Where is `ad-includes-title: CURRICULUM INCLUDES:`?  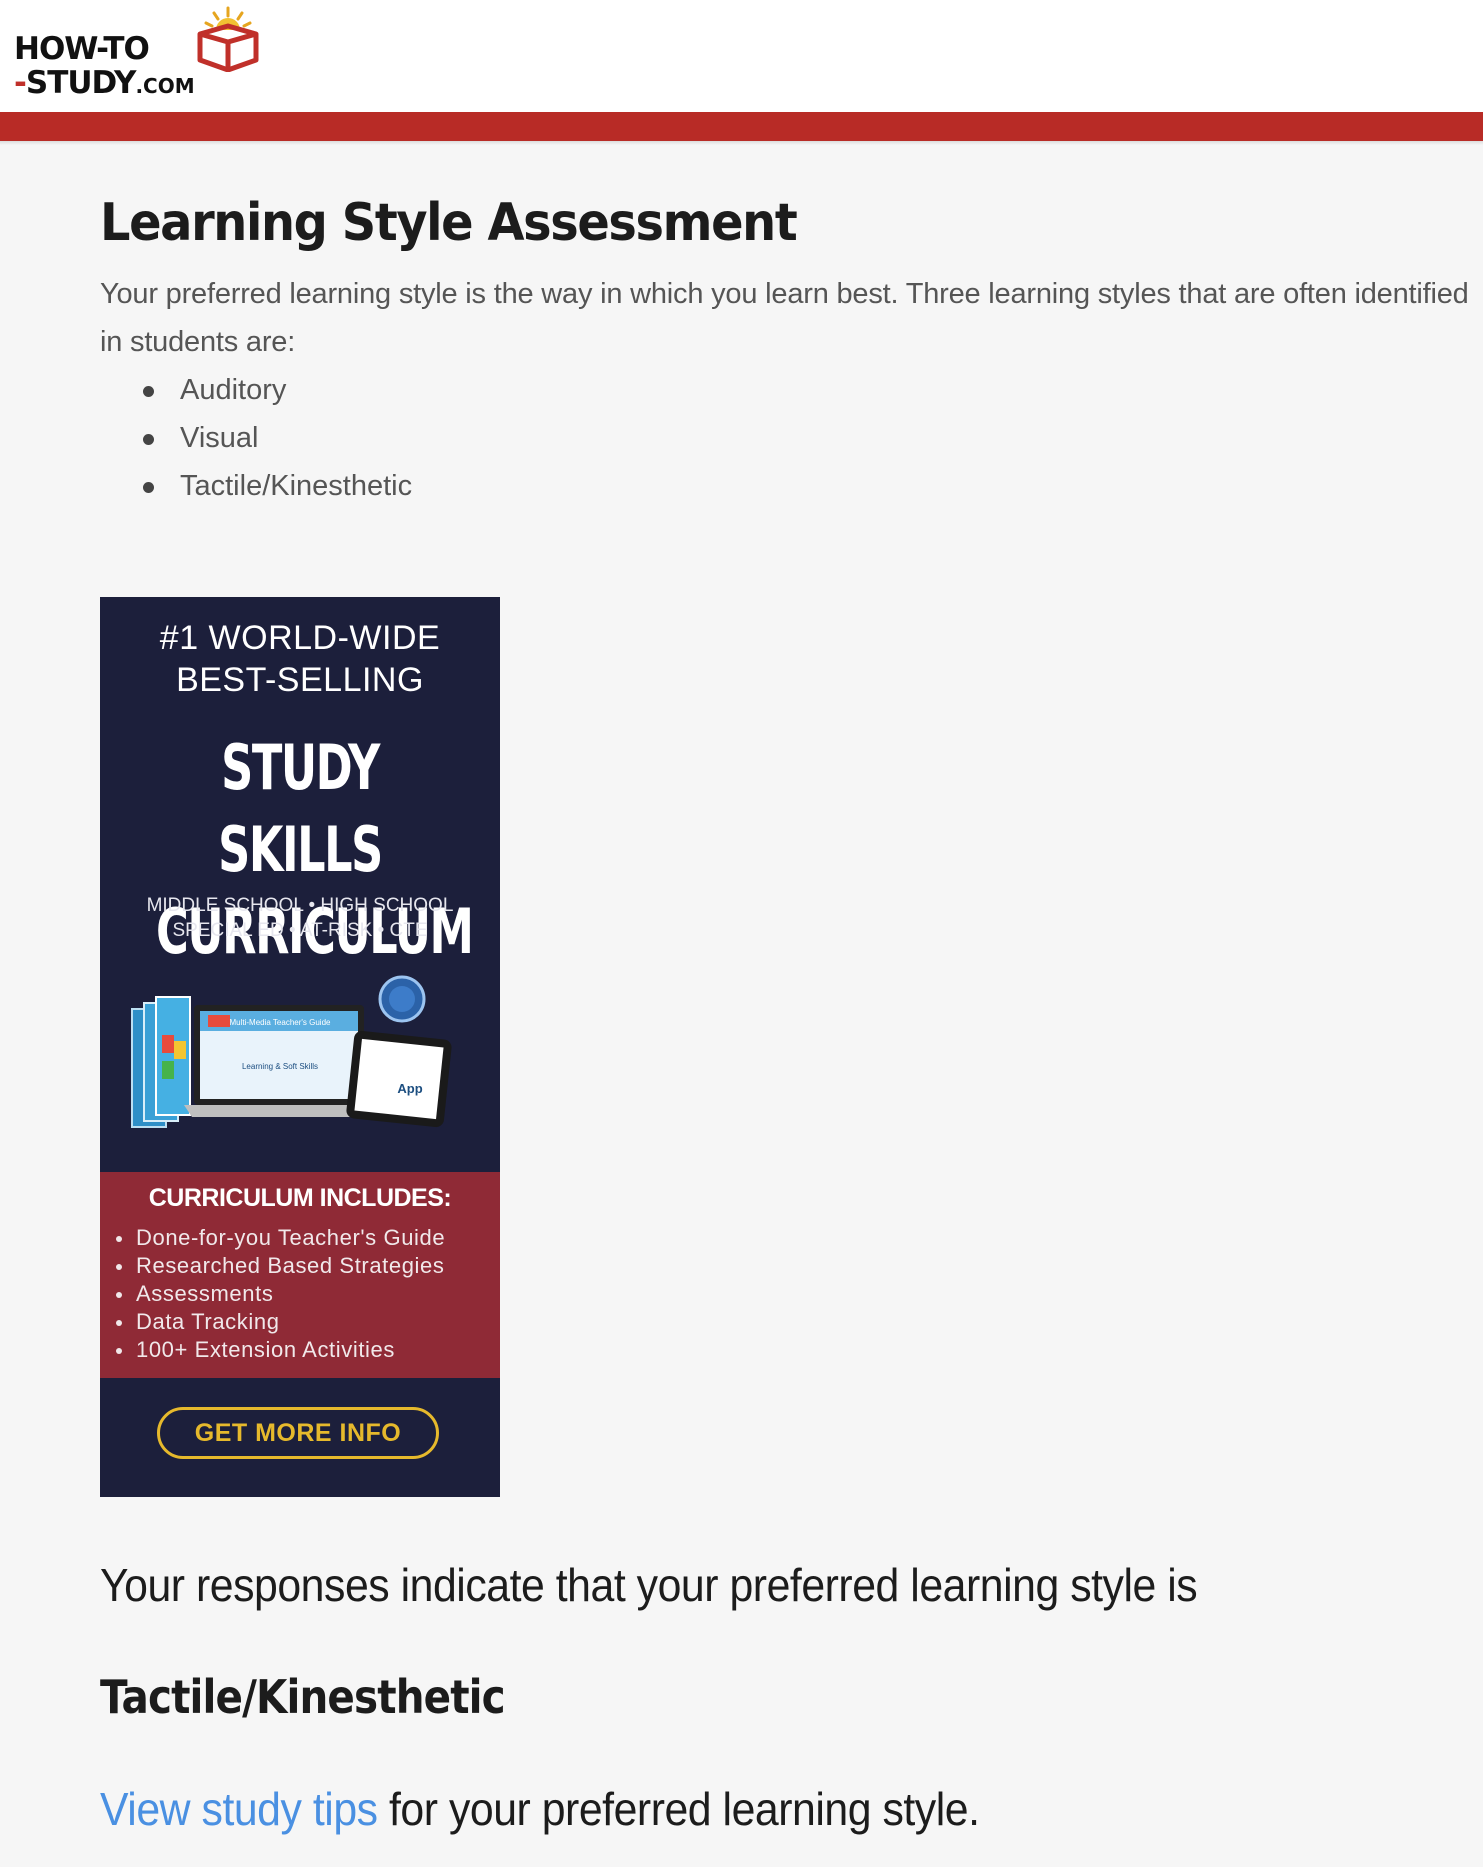 ad-includes-title: CURRICULUM INCLUDES: is located at coordinates (300, 1198).